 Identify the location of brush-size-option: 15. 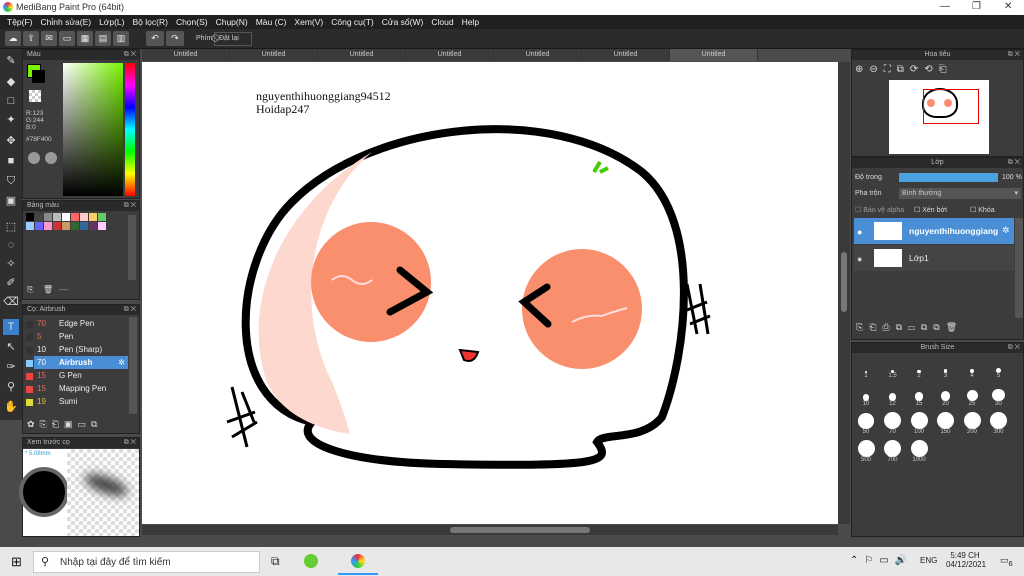
(919, 395).